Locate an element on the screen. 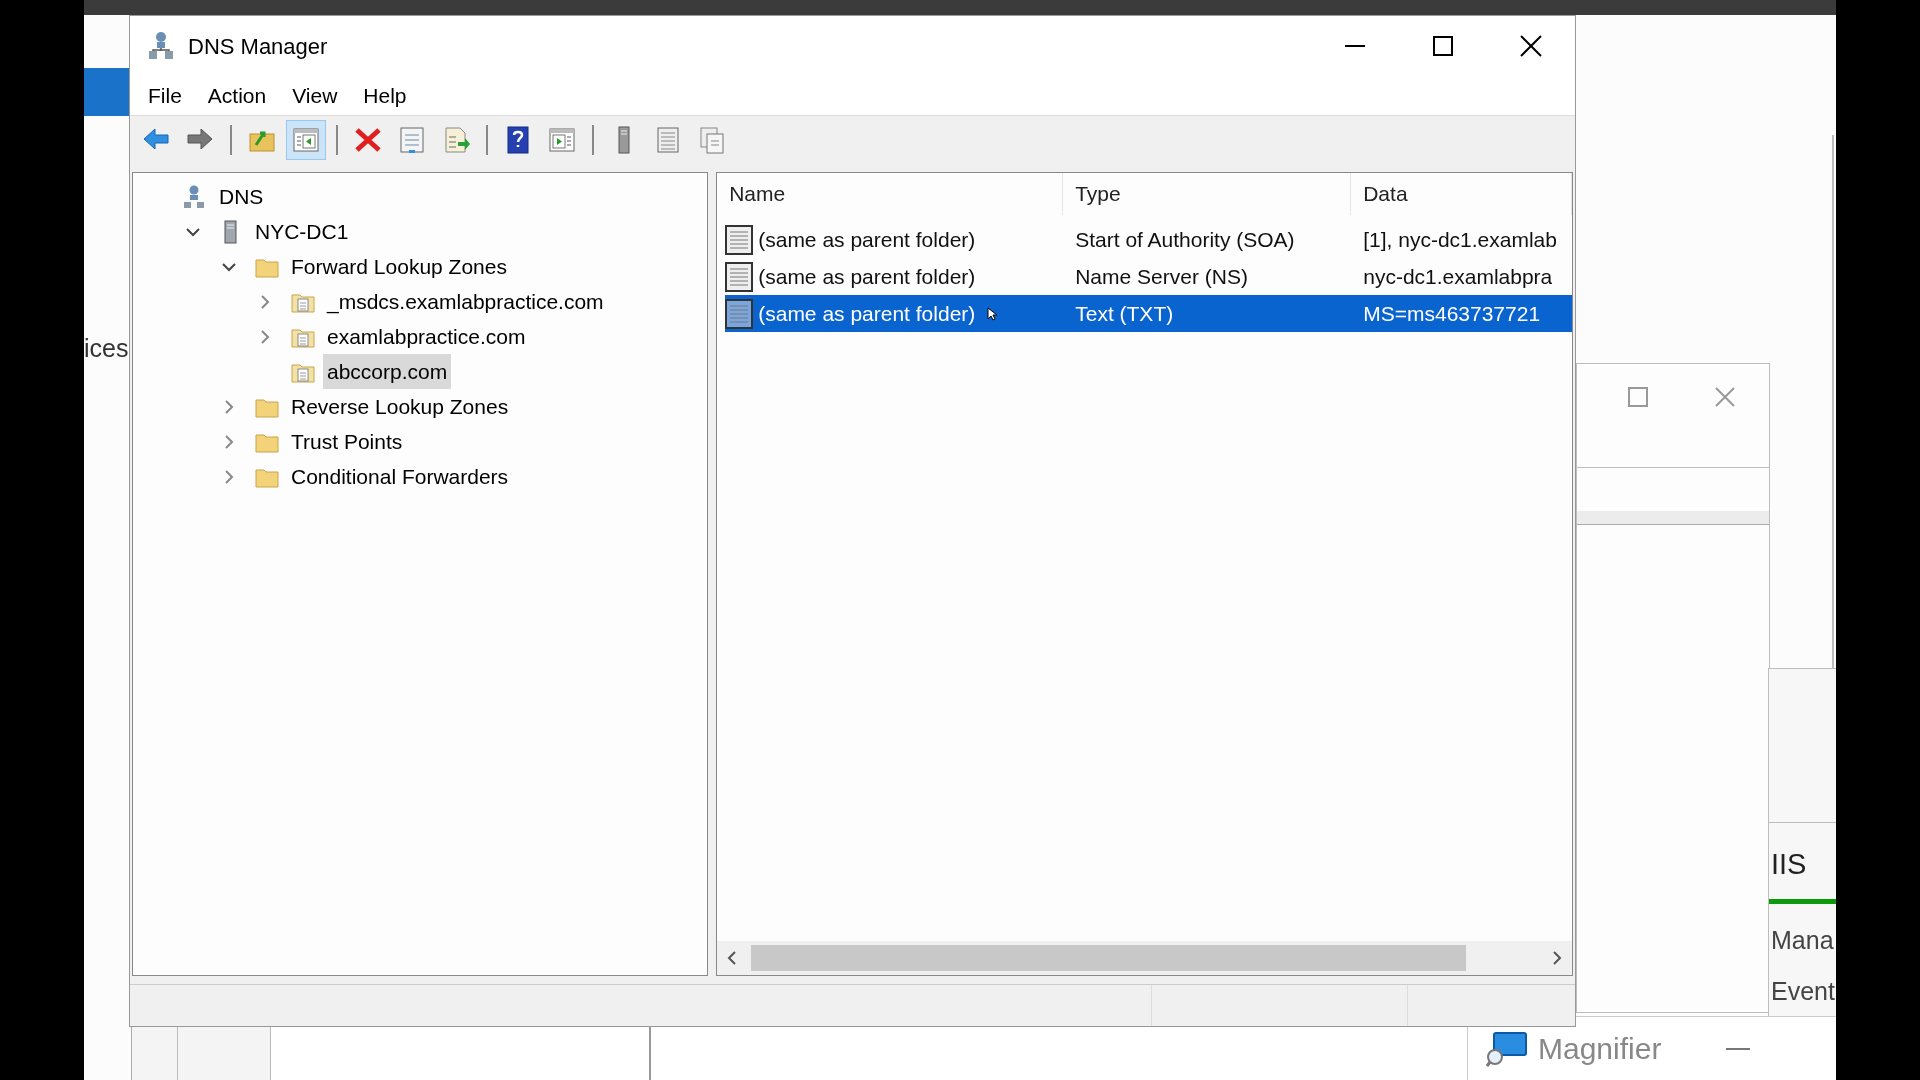 The width and height of the screenshot is (1920, 1080). menu-item: View is located at coordinates (315, 95).